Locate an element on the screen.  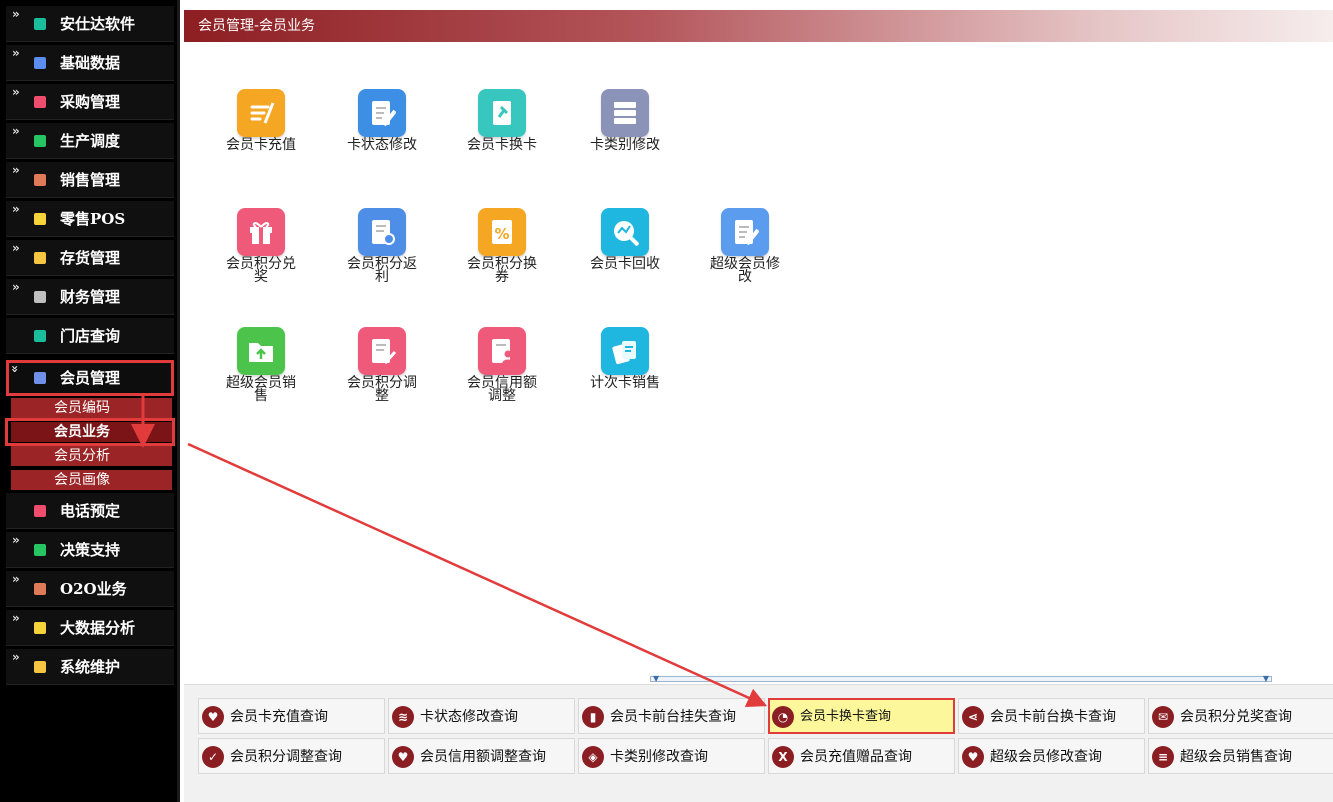
function-tile: 超级会员销售 is located at coordinates (261, 365).